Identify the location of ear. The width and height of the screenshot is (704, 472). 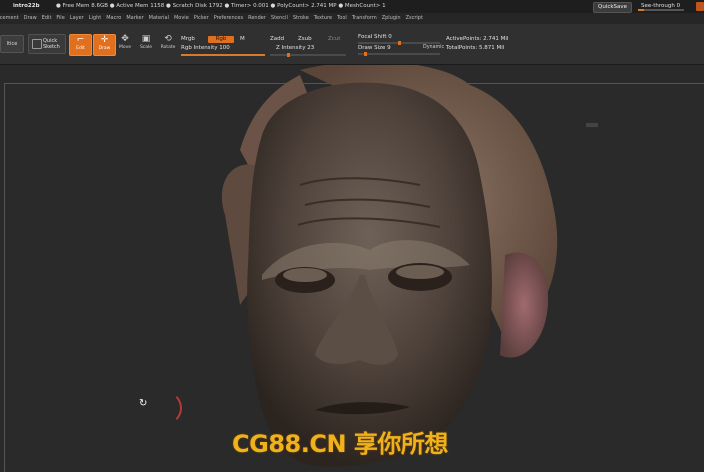
(524, 305).